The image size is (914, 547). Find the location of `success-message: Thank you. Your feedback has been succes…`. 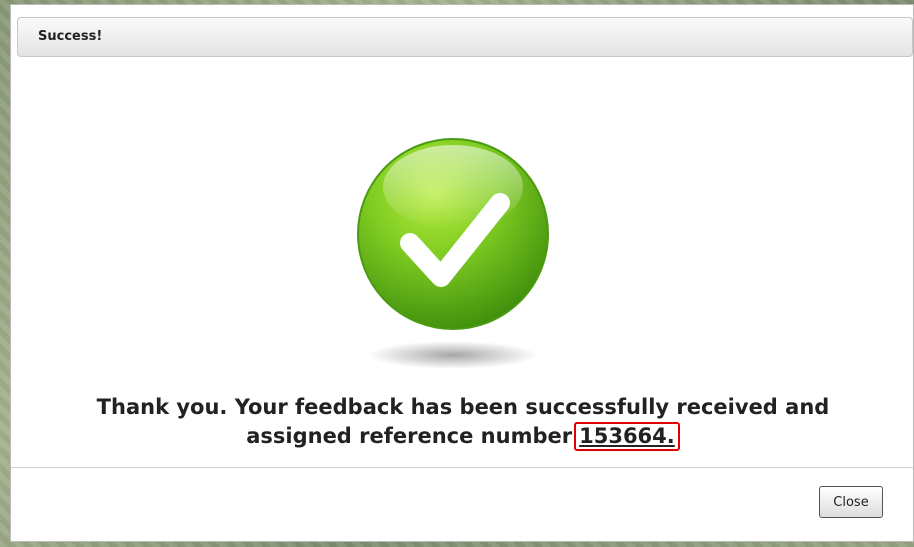

success-message: Thank you. Your feedback has been succes… is located at coordinates (463, 422).